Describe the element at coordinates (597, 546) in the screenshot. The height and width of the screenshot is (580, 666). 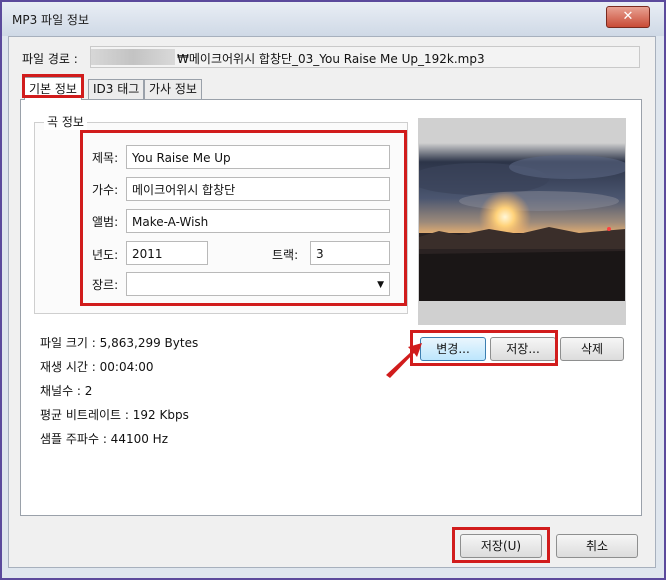
I see `cancel-button: 취소` at that location.